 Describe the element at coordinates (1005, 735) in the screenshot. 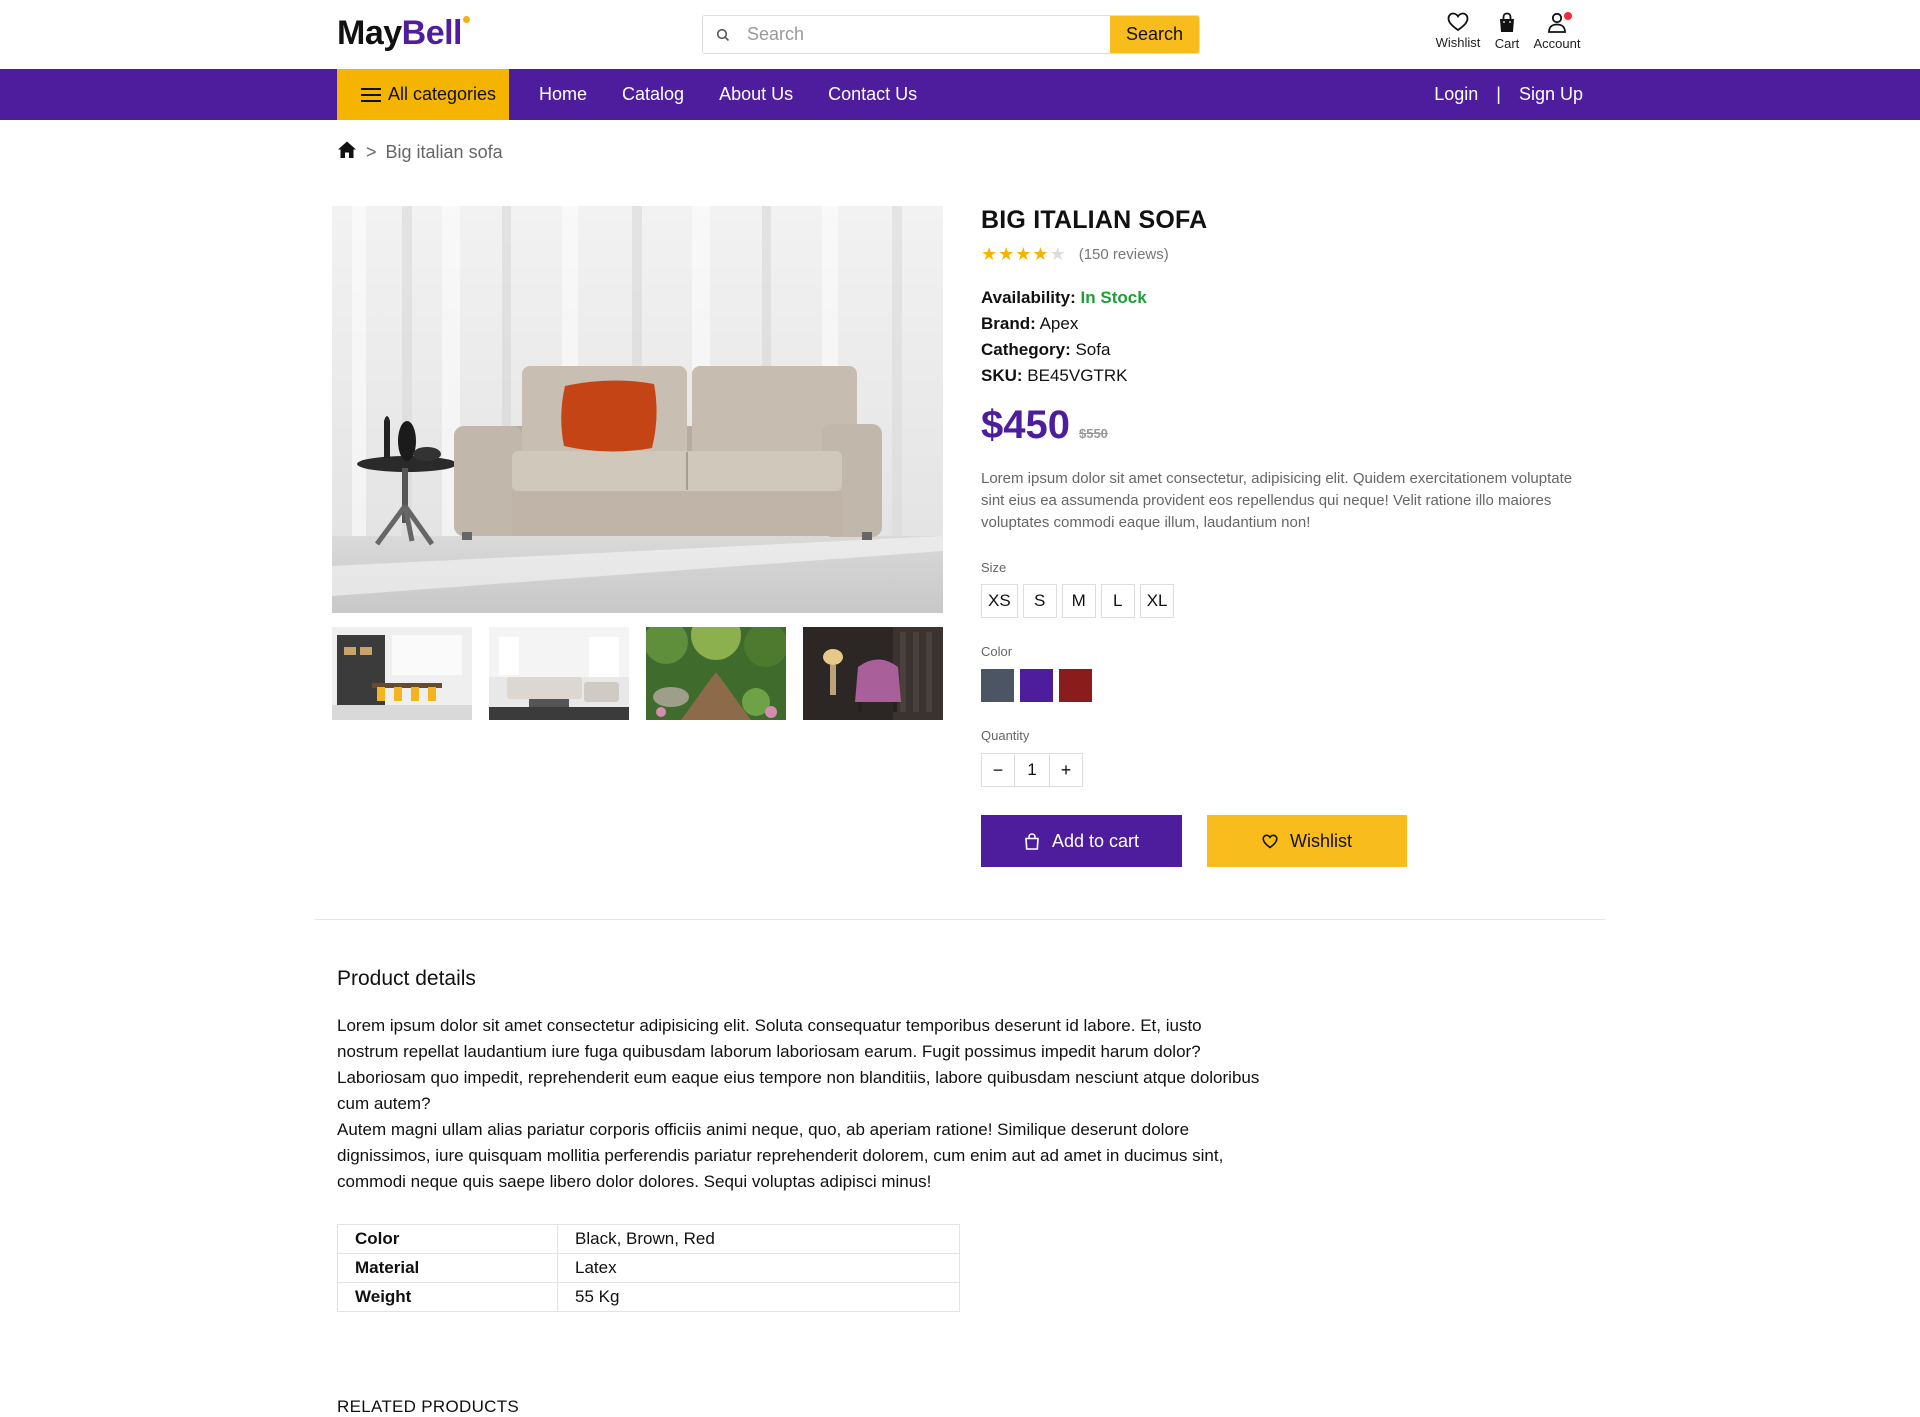

I see `quantity-label: Quantity` at that location.